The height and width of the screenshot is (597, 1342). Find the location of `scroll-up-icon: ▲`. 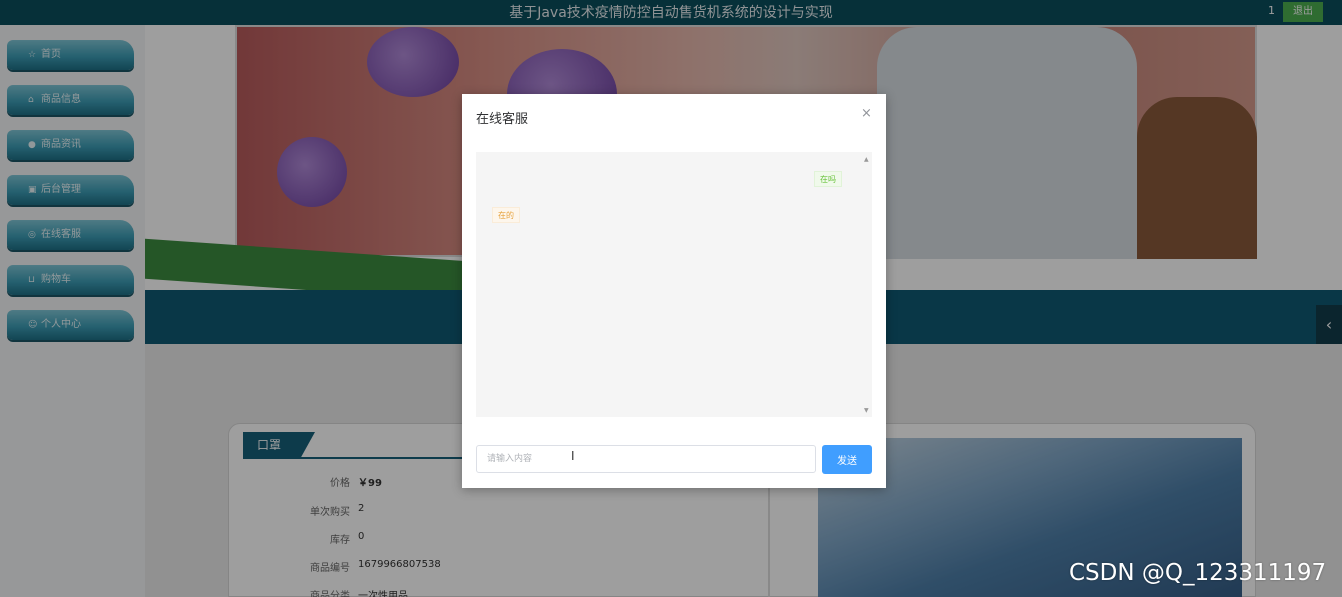

scroll-up-icon: ▲ is located at coordinates (866, 159).